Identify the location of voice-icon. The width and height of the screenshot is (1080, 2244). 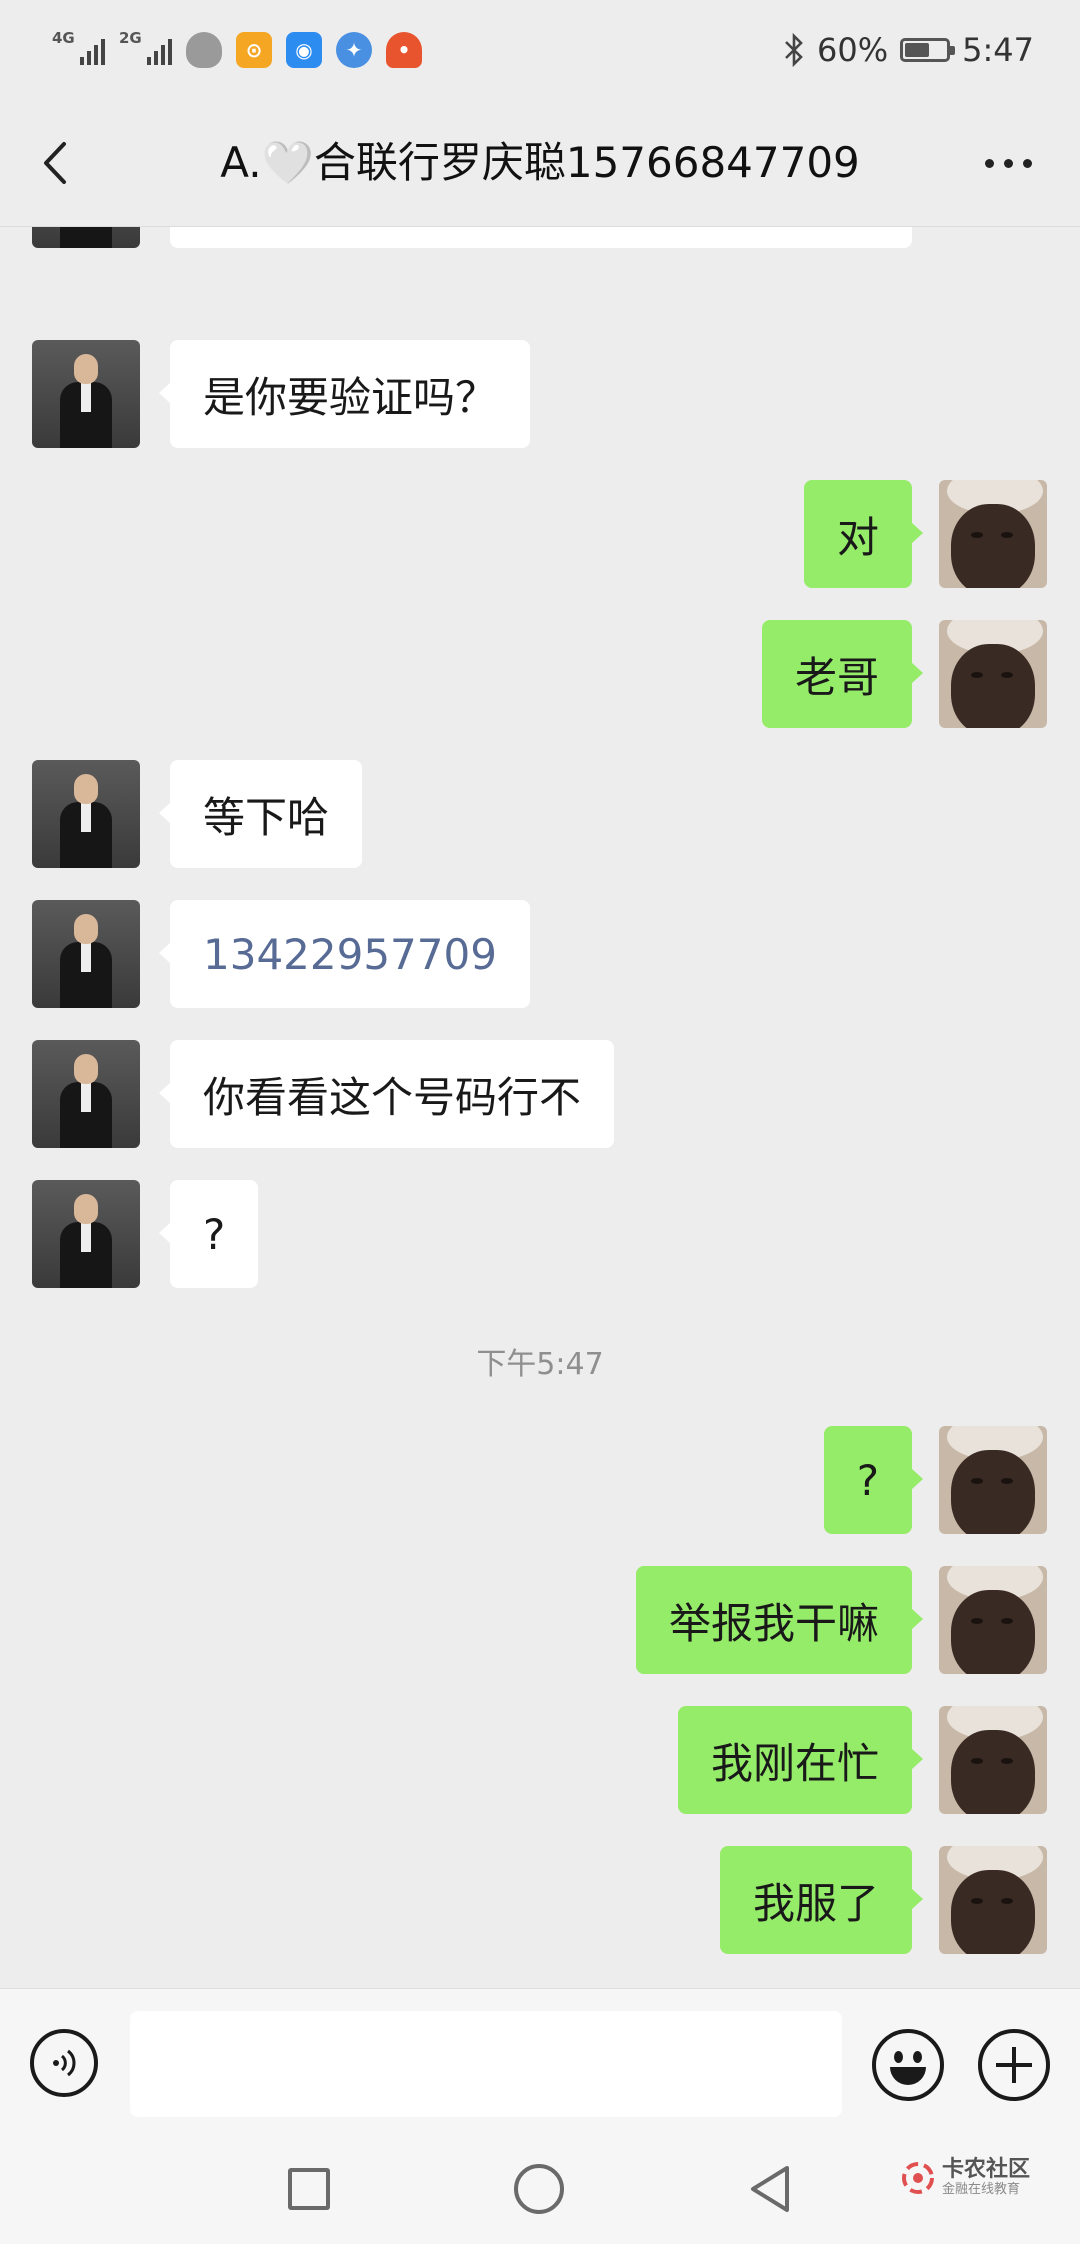
(64, 2063).